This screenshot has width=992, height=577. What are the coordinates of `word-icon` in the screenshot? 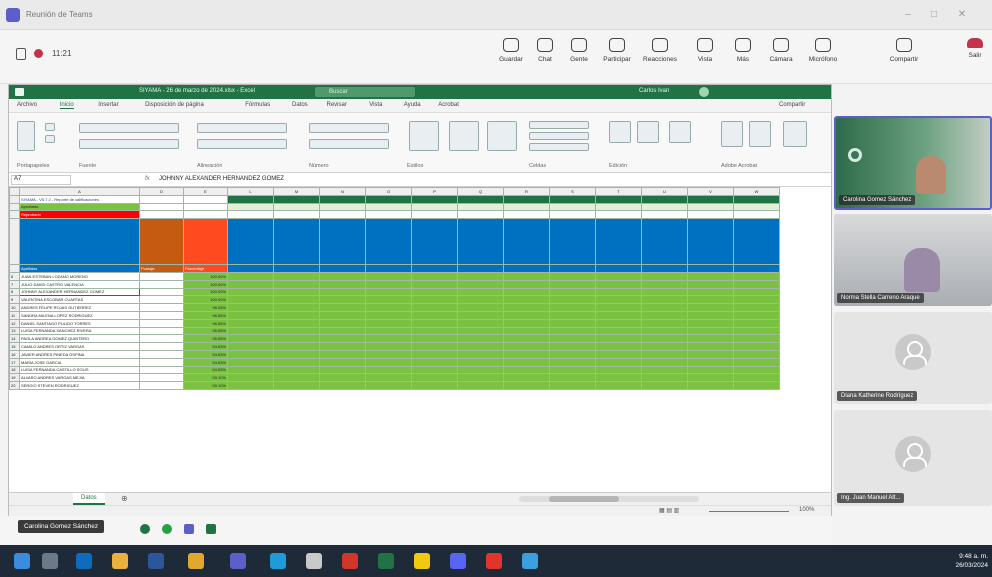 It's located at (156, 561).